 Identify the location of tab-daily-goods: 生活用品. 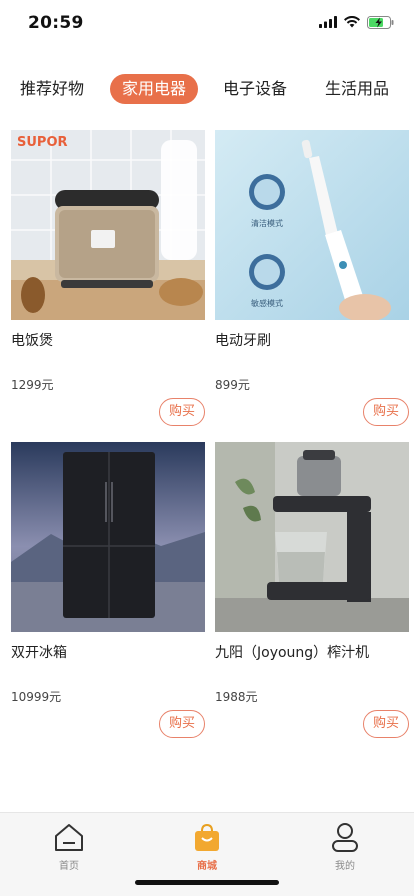
(357, 89).